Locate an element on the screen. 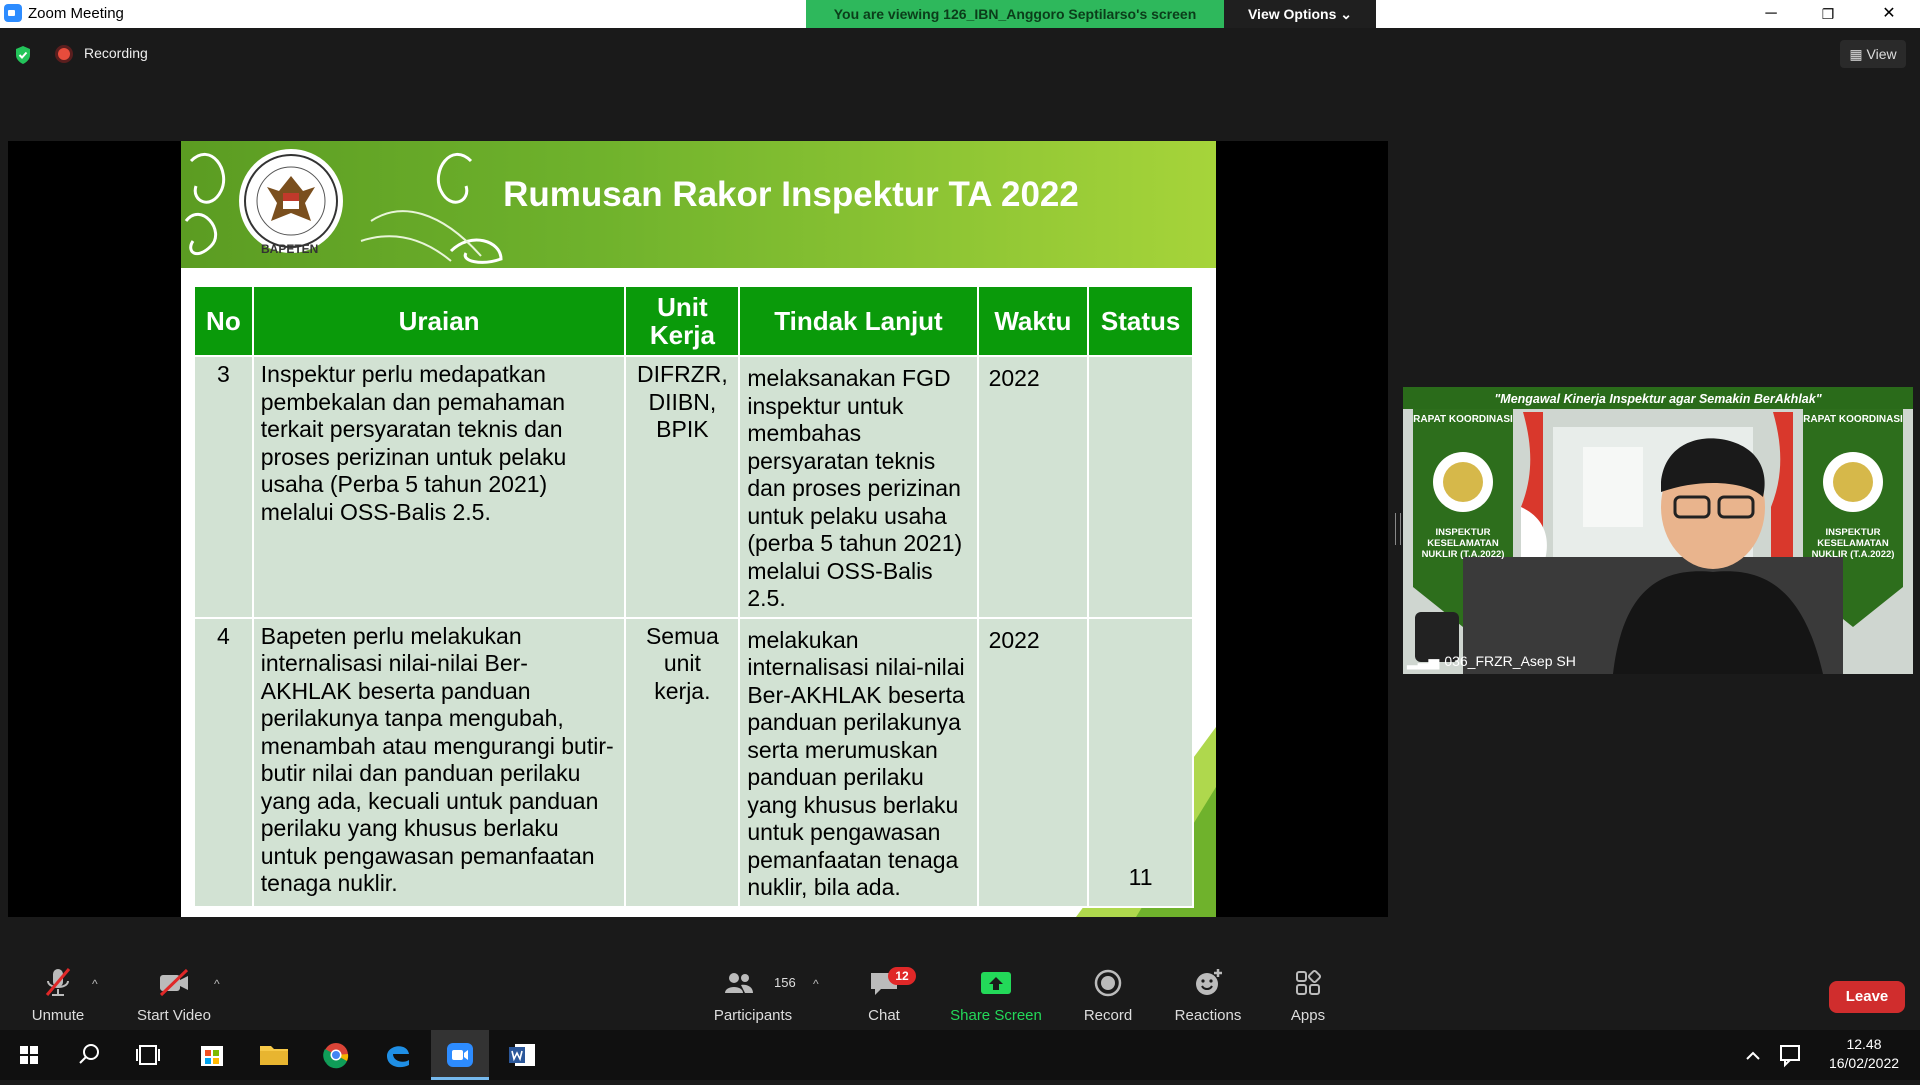 The height and width of the screenshot is (1085, 1920). side-banner-right-bottom: INSPEKTUR KESELAMATAN NUKLIR (T.A.2022) is located at coordinates (1853, 543).